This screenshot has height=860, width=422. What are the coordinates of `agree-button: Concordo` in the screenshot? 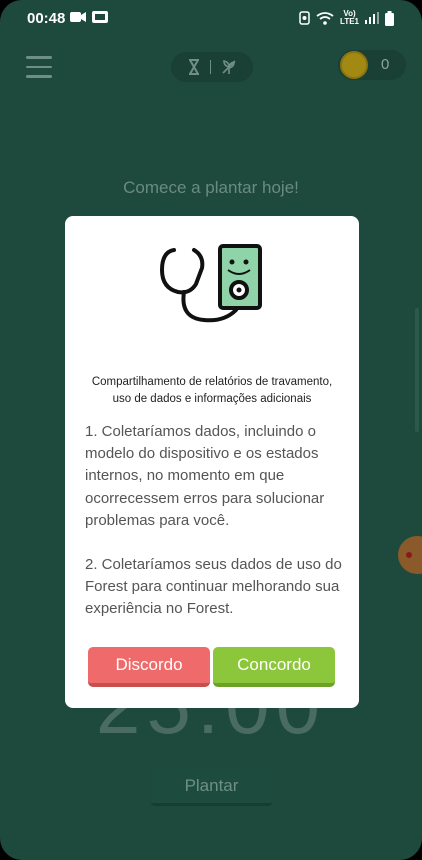 It's located at (274, 667).